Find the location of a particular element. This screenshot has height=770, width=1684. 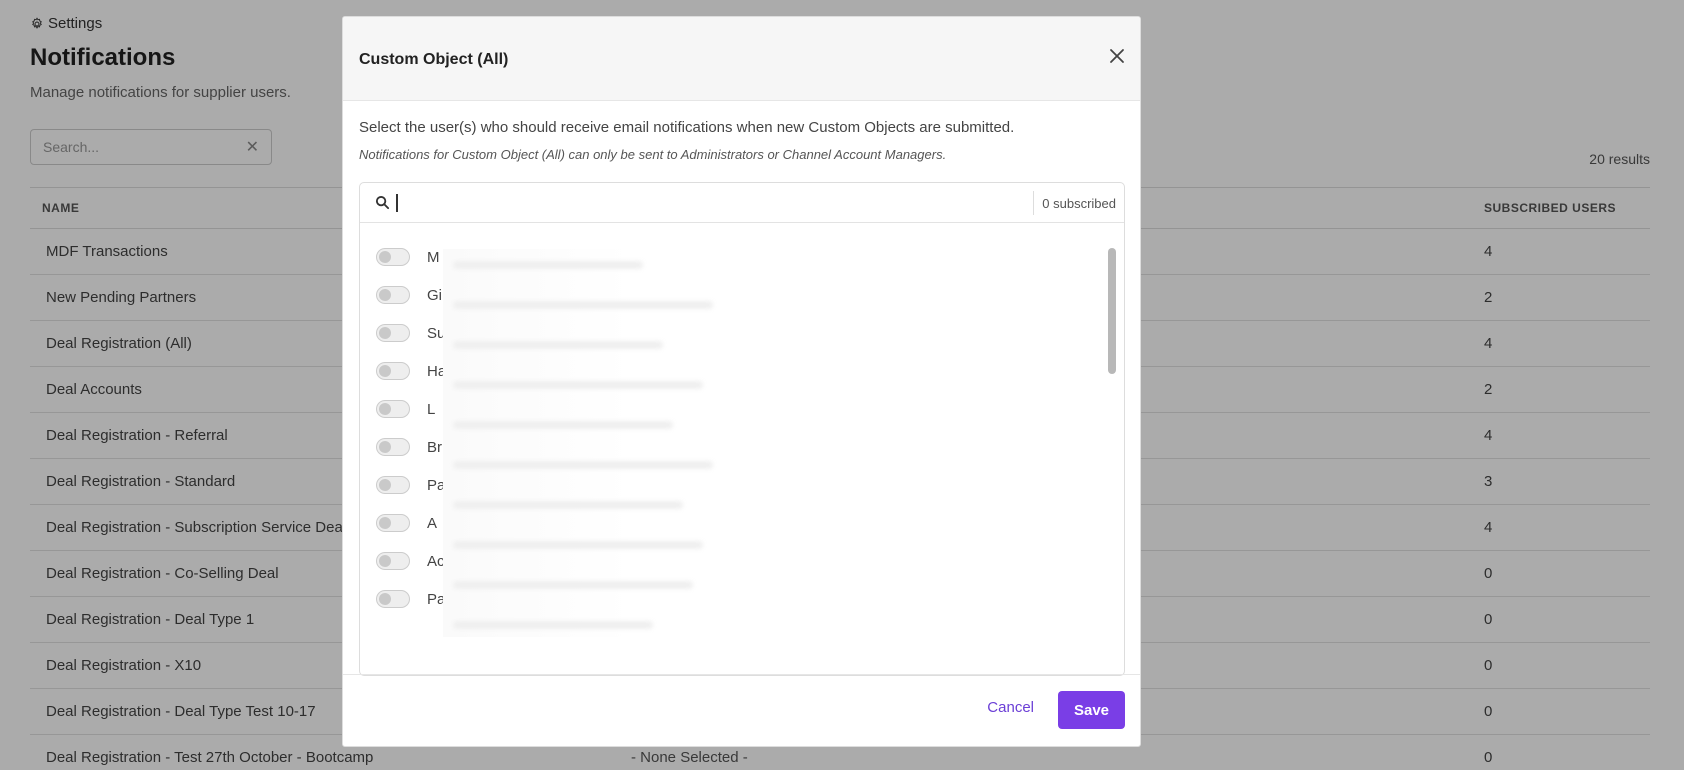

user-row: A is located at coordinates (409, 523).